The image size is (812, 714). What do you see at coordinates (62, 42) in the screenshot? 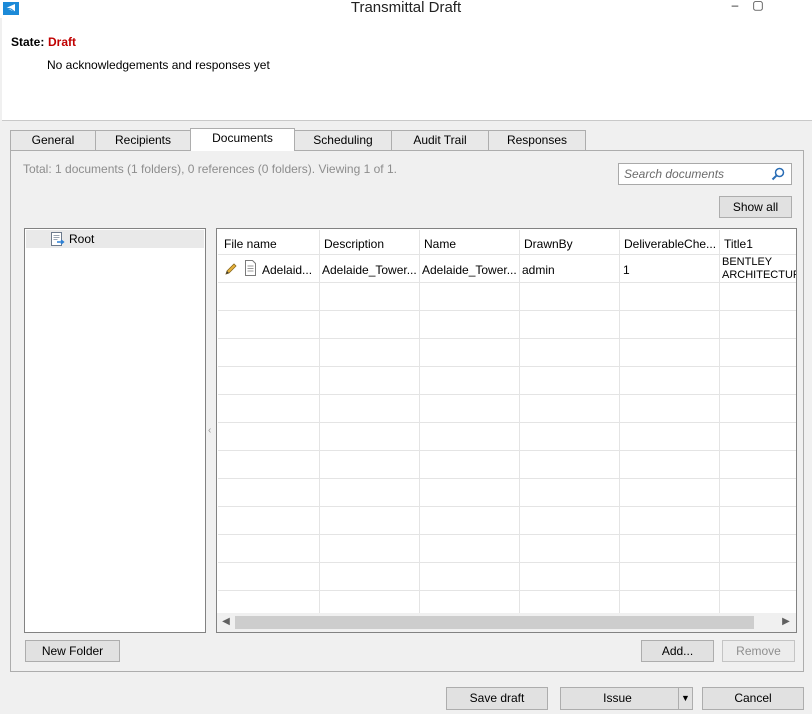
I see `state-value: Draft` at bounding box center [62, 42].